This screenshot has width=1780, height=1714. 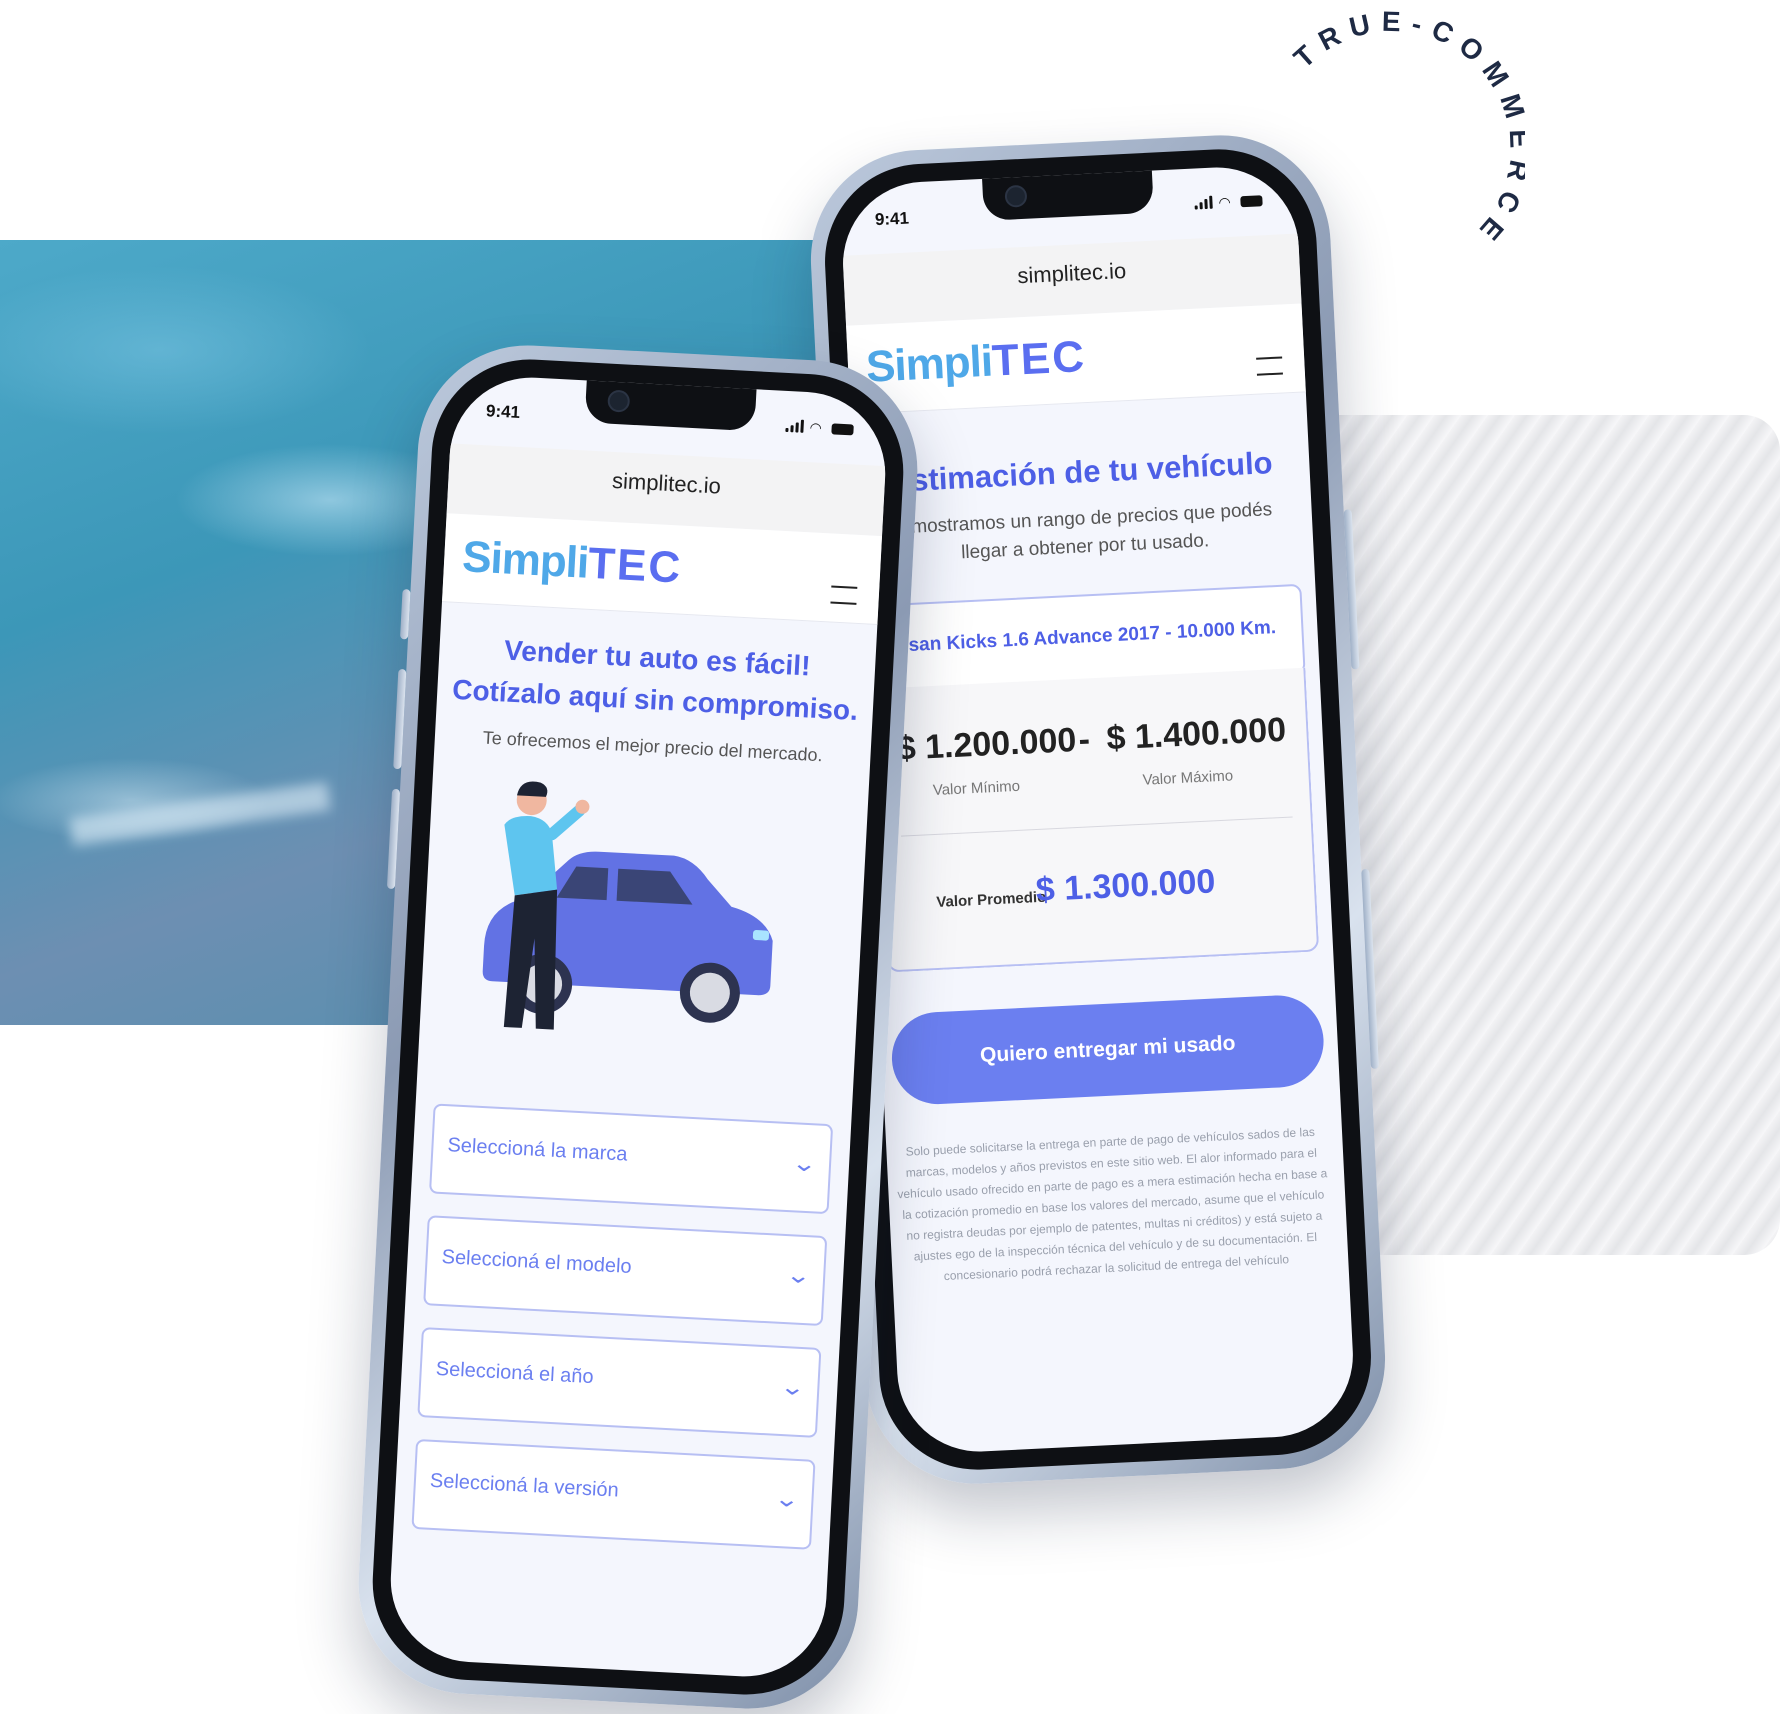 I want to click on model-select-placeholder: Seleccioná el modelo, so click(x=537, y=1262).